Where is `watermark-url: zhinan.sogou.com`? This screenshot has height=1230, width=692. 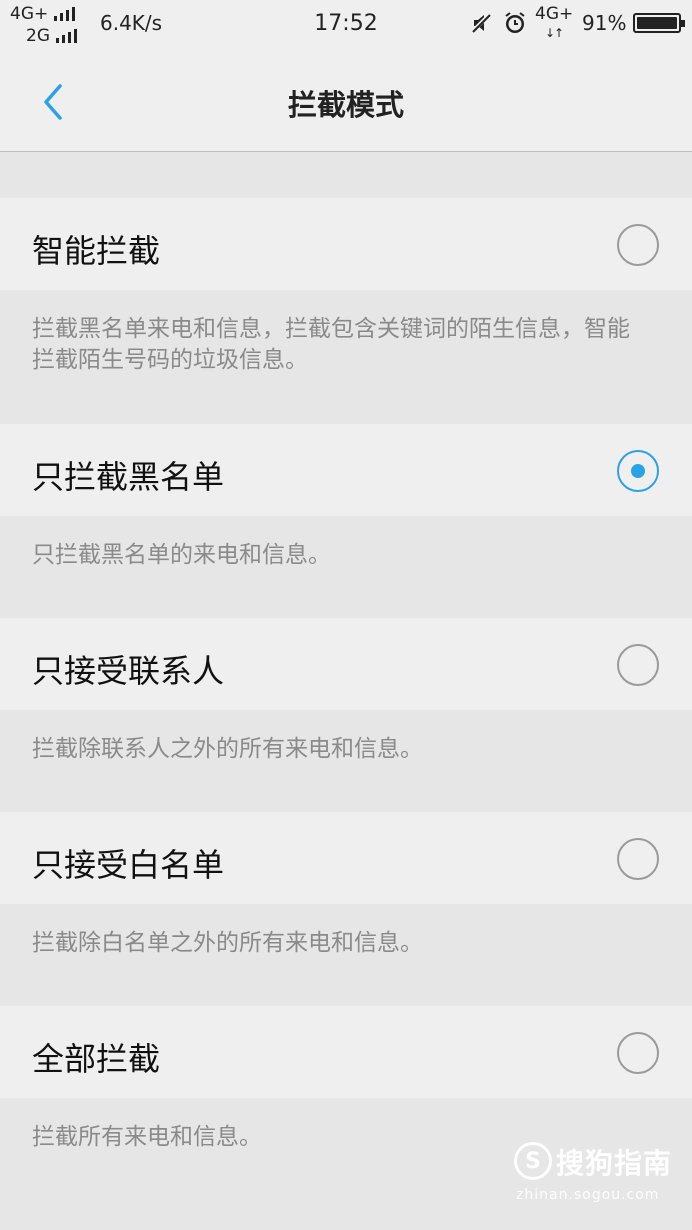
watermark-url: zhinan.sogou.com is located at coordinates (588, 1195).